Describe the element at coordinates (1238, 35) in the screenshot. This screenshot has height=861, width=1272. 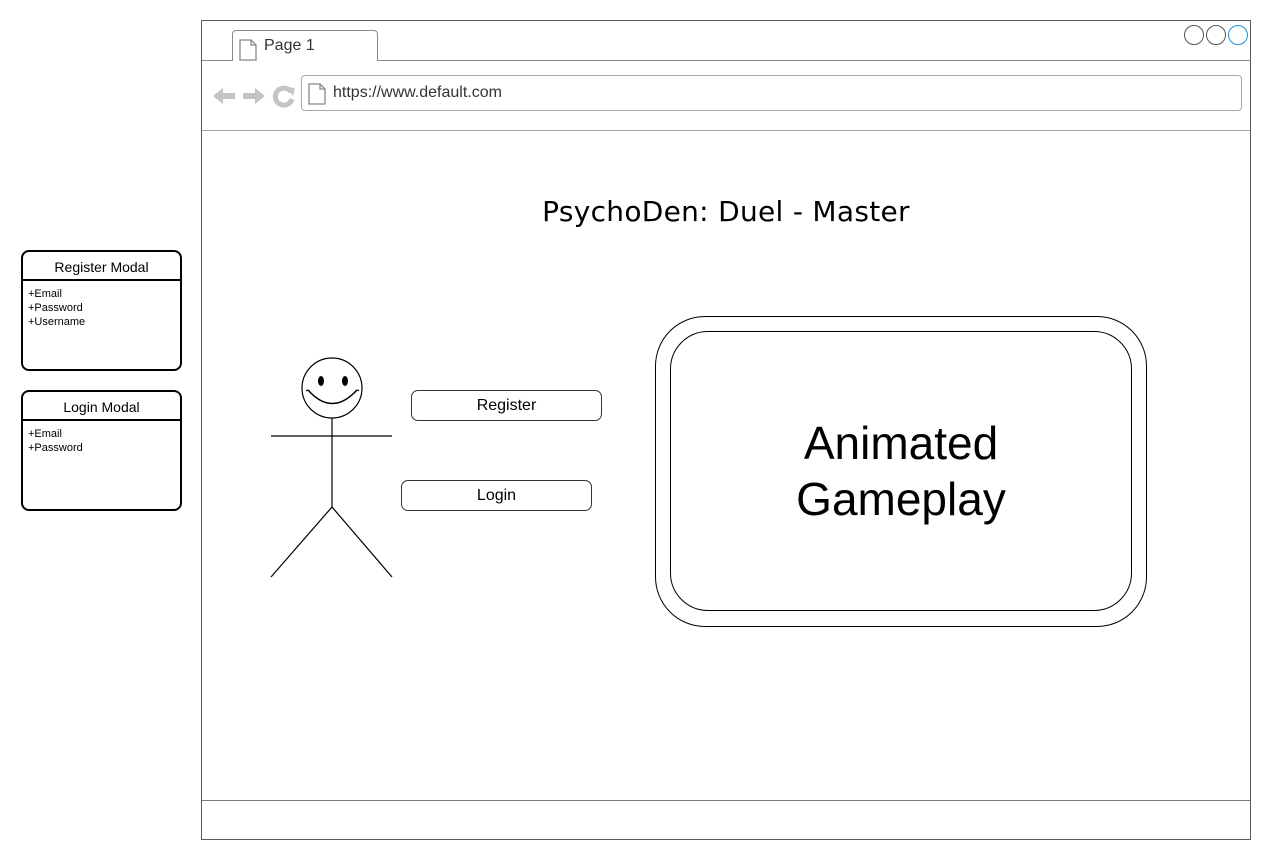
I see `close-button` at that location.